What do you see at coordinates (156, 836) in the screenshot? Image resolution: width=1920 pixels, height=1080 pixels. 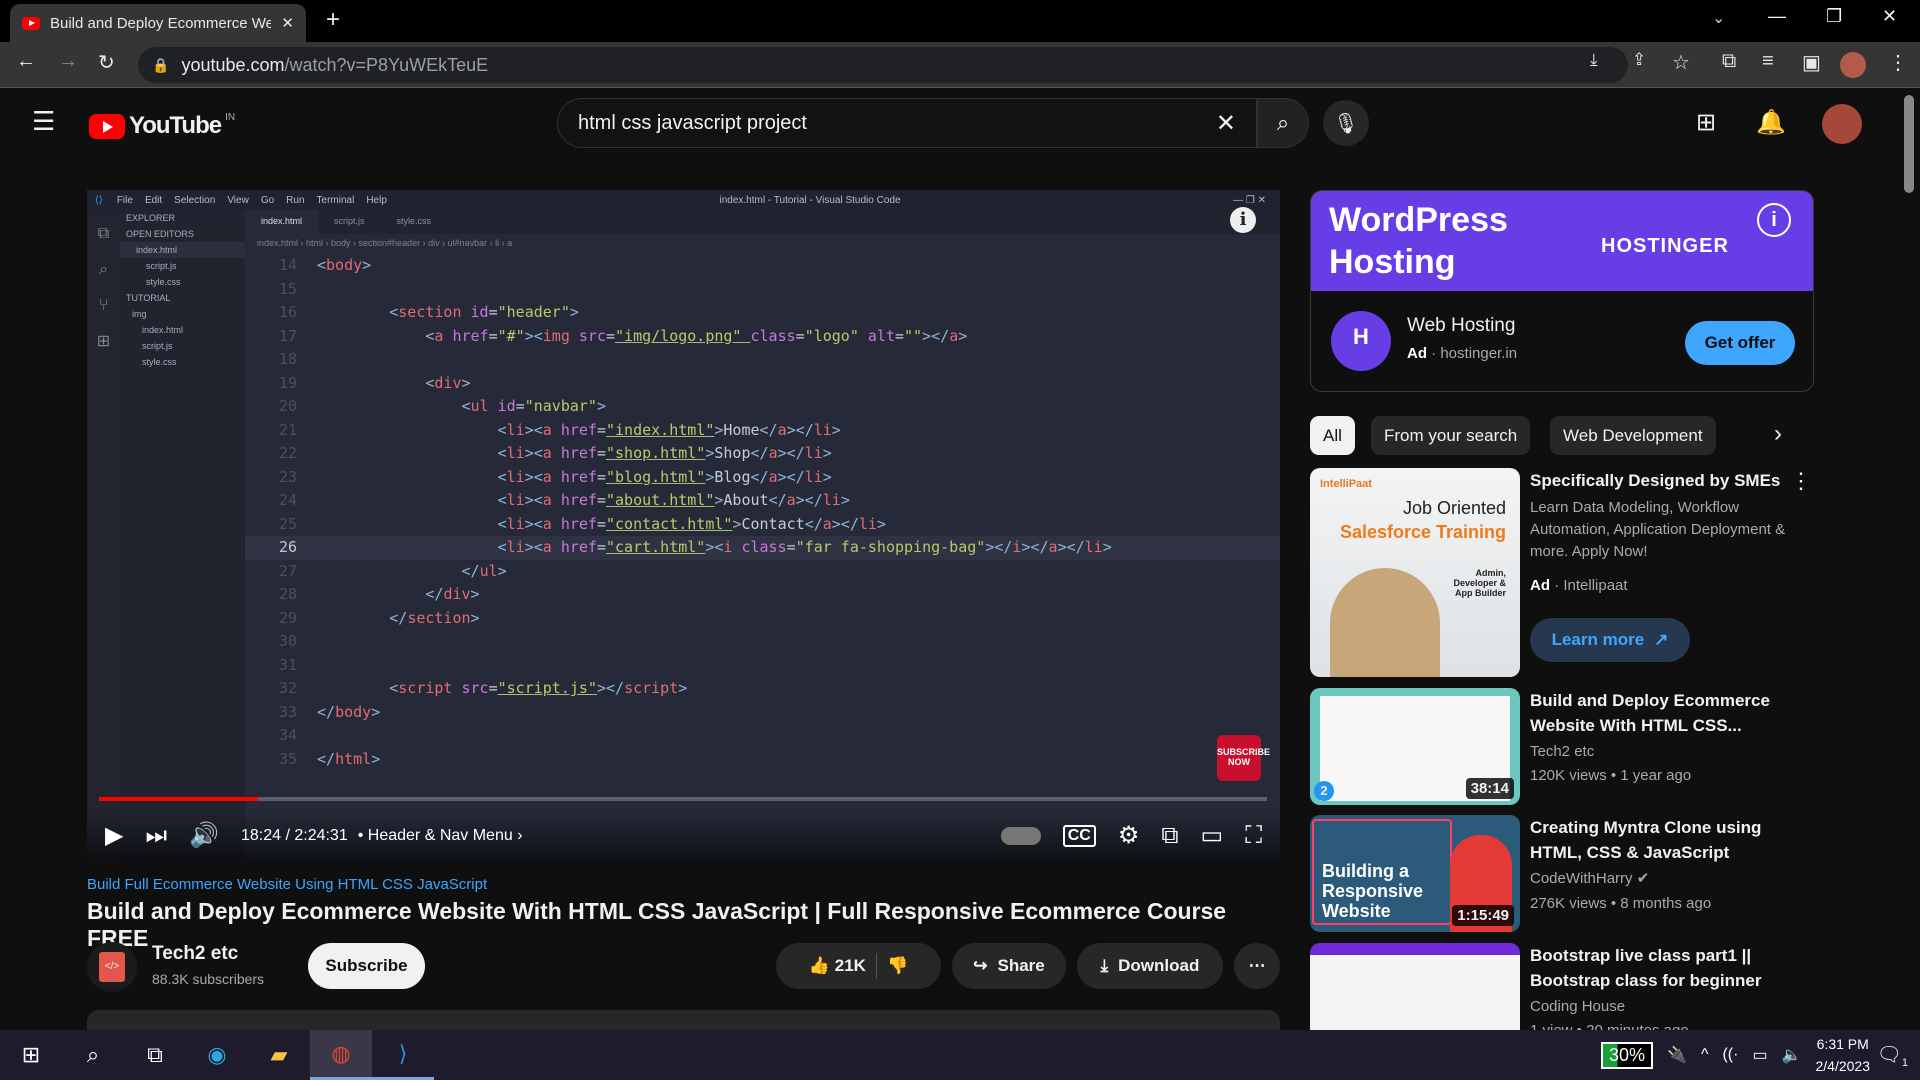 I see `next-icon: ⏭` at bounding box center [156, 836].